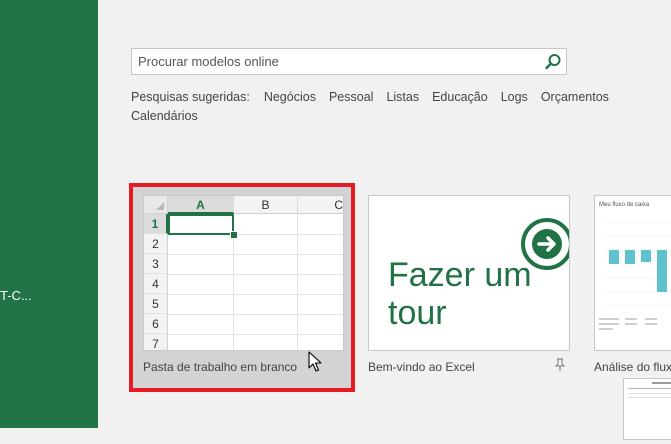  Describe the element at coordinates (201, 224) in the screenshot. I see `active-cell` at that location.